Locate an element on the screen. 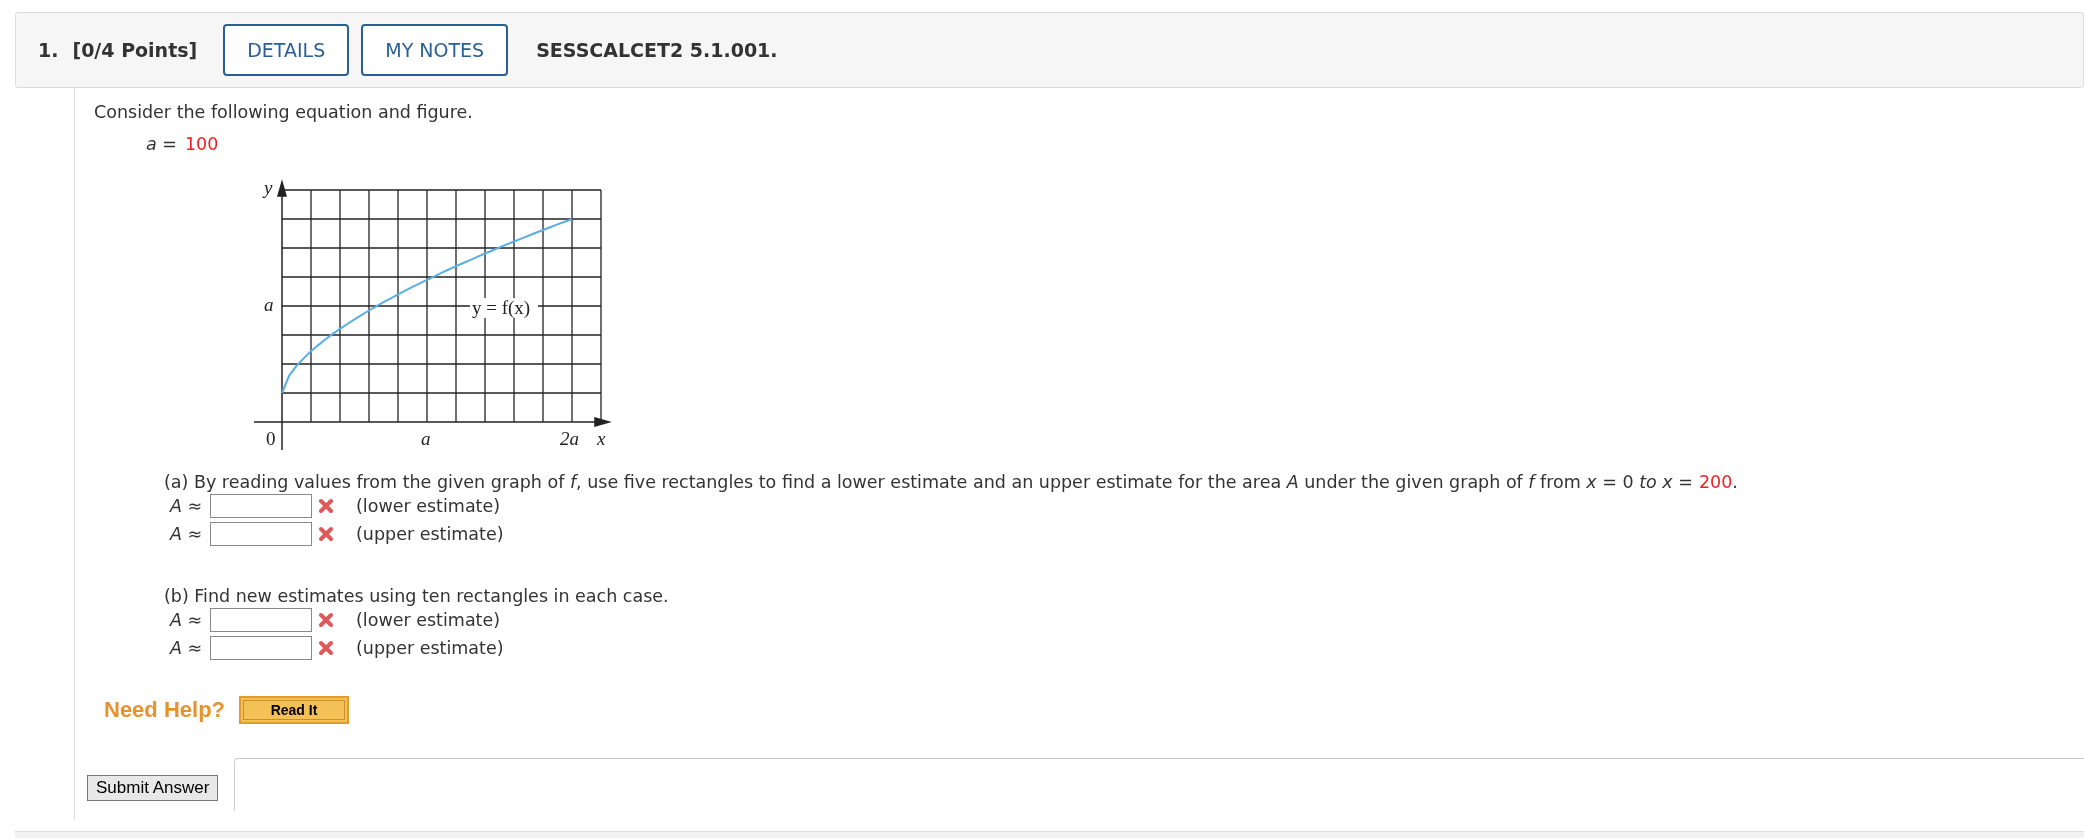  period-mark: . is located at coordinates (1735, 482).